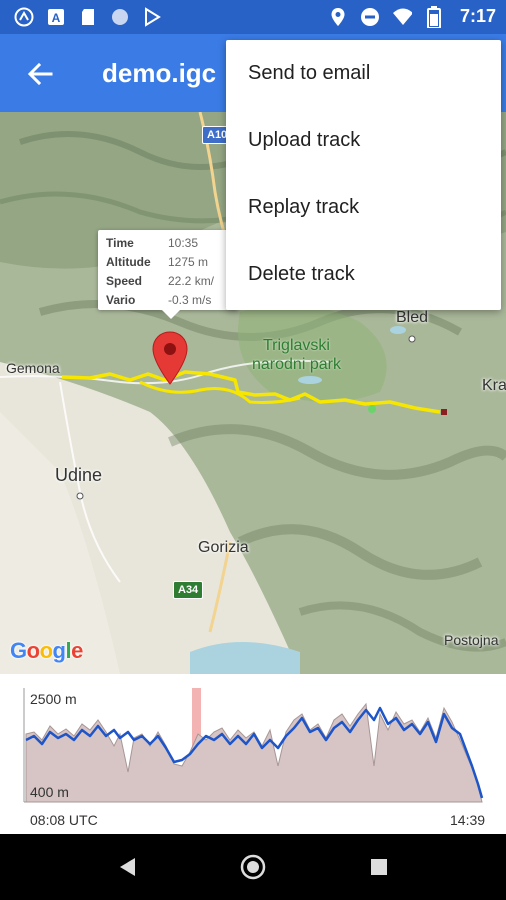  I want to click on park-label-line-2: narodni park, so click(296, 364).